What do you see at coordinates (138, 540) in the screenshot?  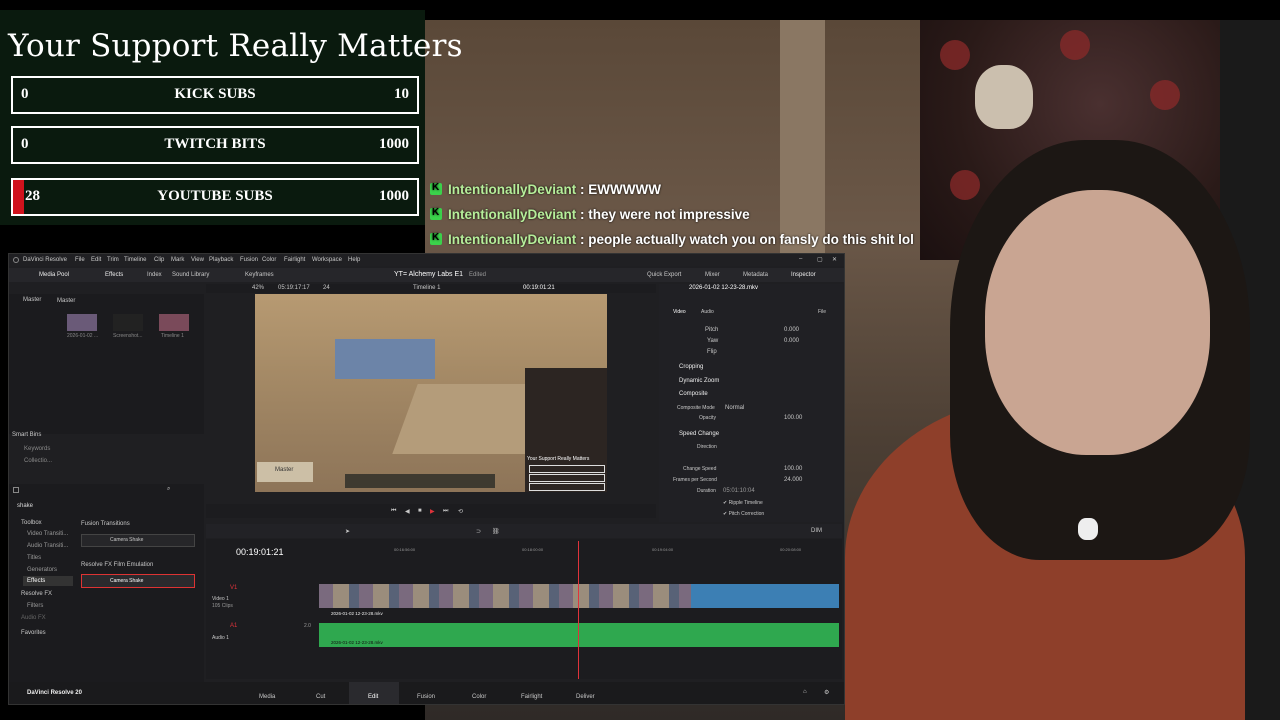 I see `effect-item-camera-shake: Camera Shake` at bounding box center [138, 540].